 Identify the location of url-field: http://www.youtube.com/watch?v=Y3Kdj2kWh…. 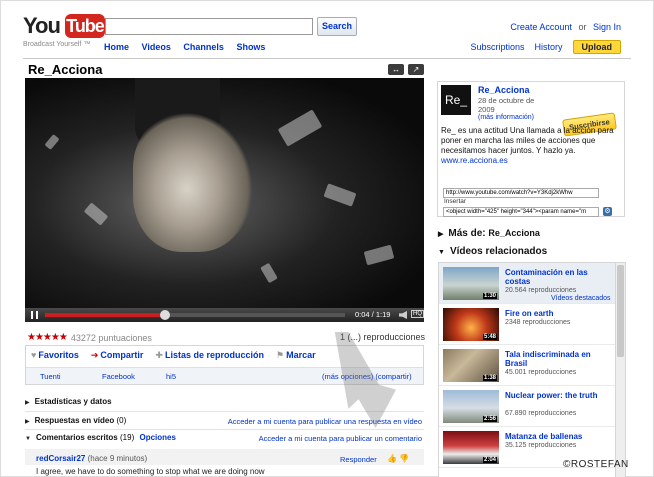
(521, 193).